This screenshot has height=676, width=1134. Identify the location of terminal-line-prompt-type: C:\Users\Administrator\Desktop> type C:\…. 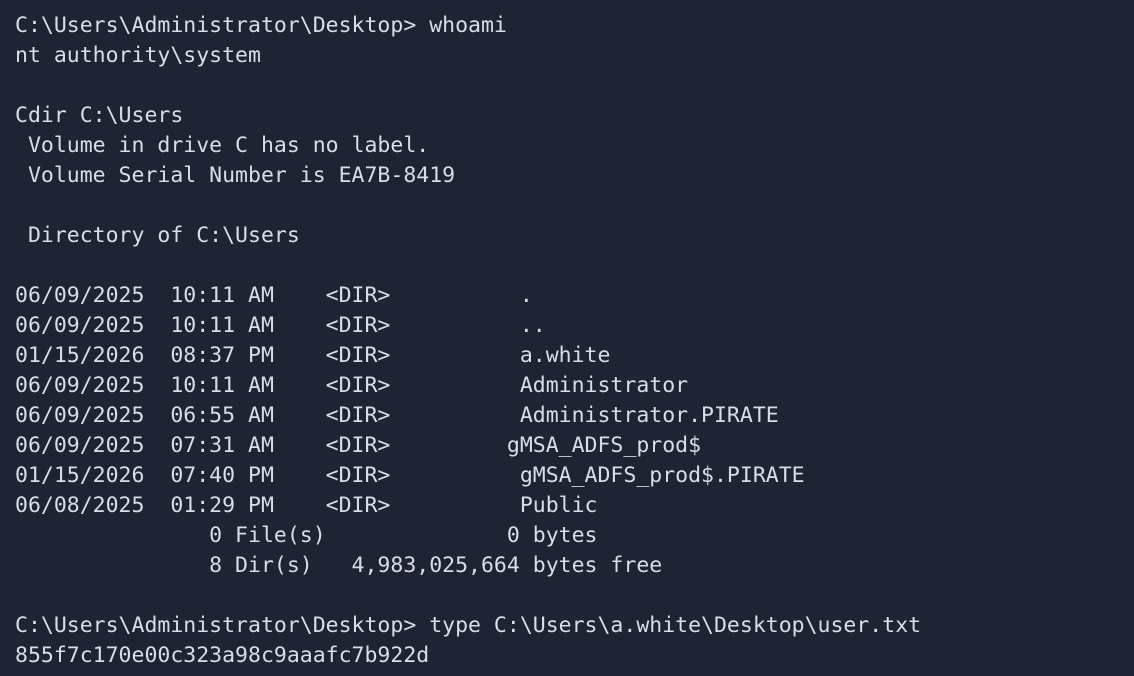
(468, 625).